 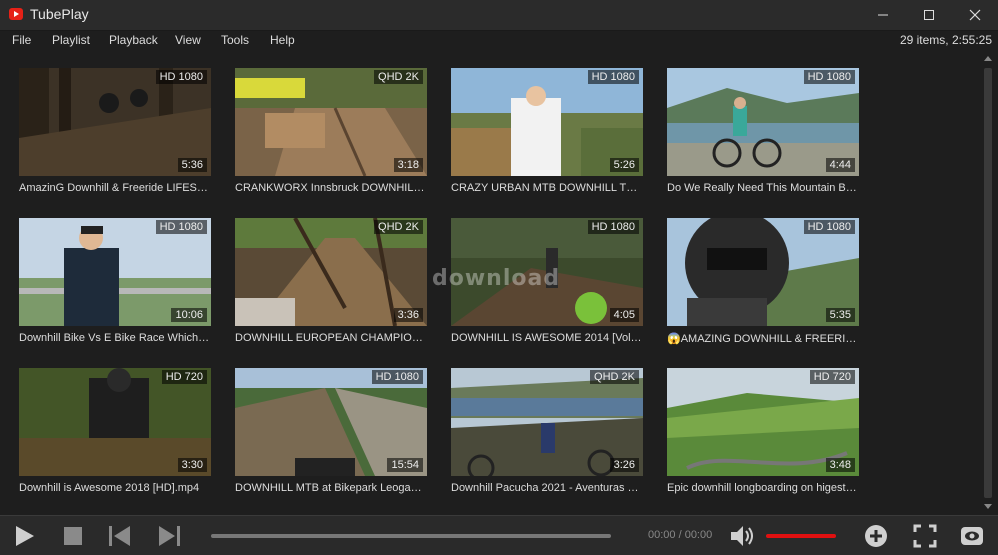 I want to click on player-control-bar: 00:00 / 00:00, so click(x=499, y=535).